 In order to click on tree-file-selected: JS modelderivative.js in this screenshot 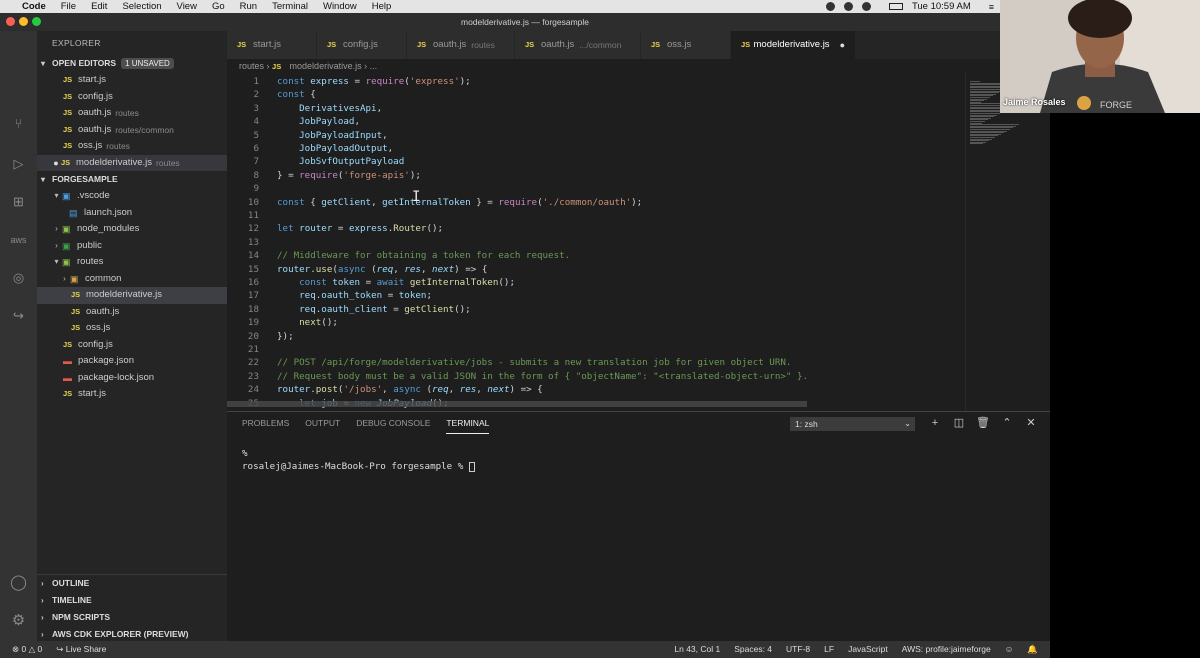, I will do `click(132, 295)`.